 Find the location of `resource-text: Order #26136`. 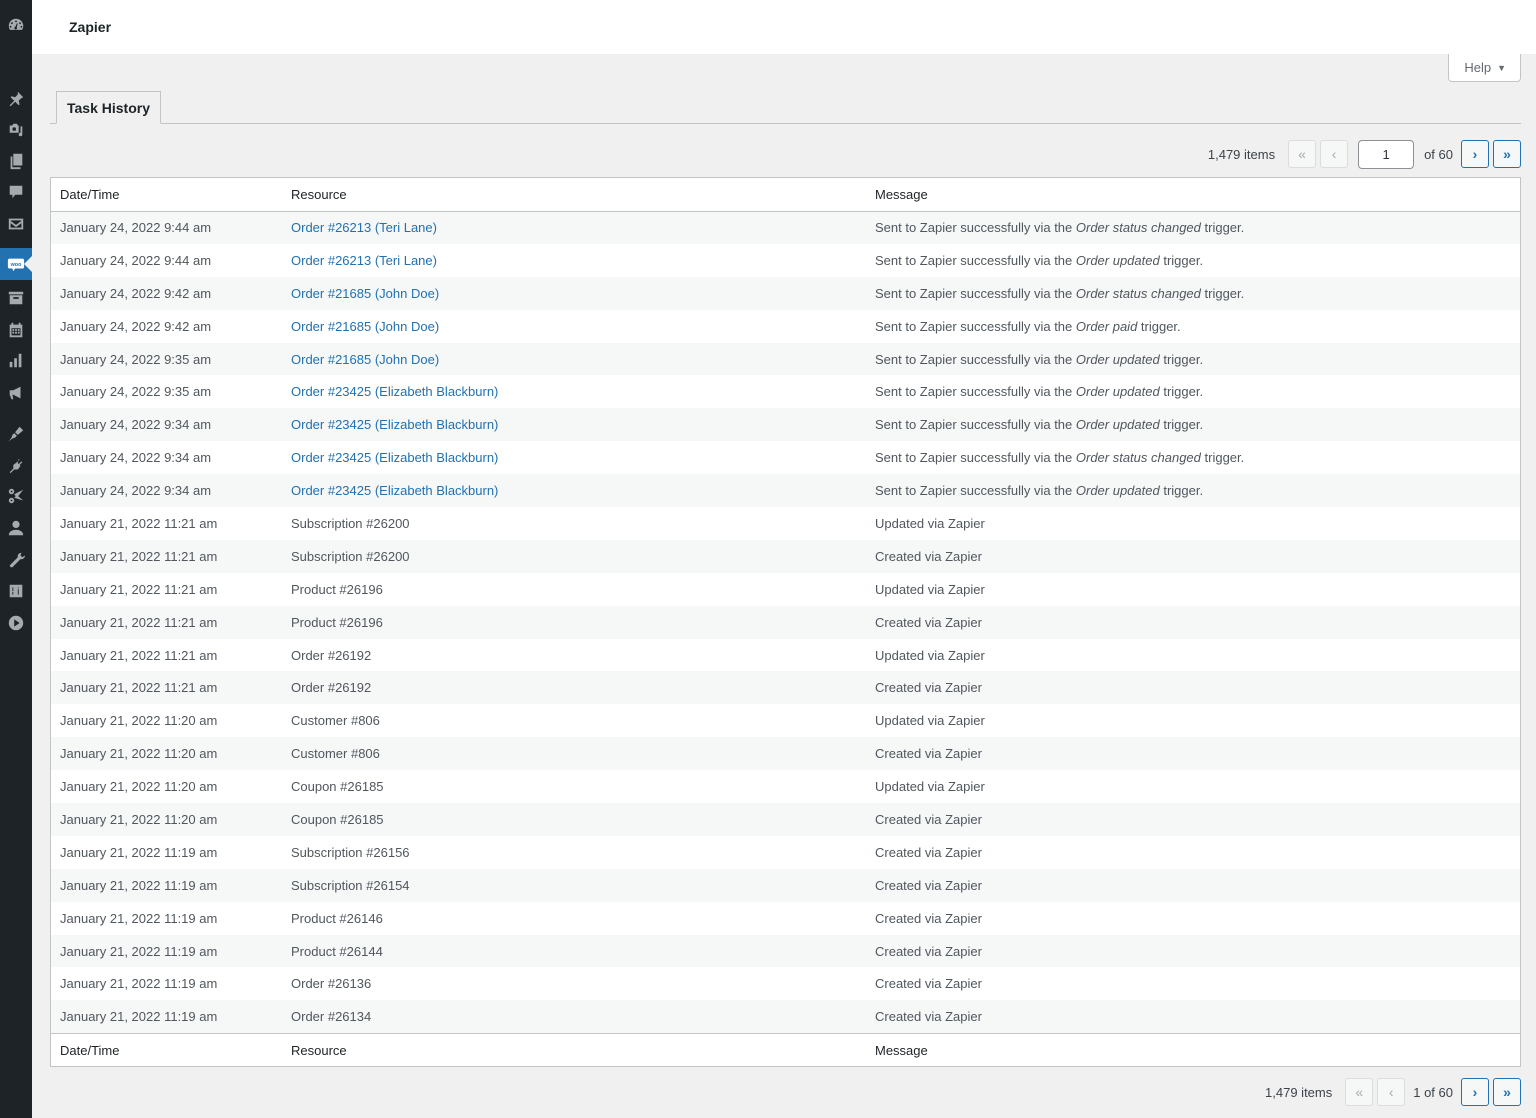

resource-text: Order #26136 is located at coordinates (331, 984).